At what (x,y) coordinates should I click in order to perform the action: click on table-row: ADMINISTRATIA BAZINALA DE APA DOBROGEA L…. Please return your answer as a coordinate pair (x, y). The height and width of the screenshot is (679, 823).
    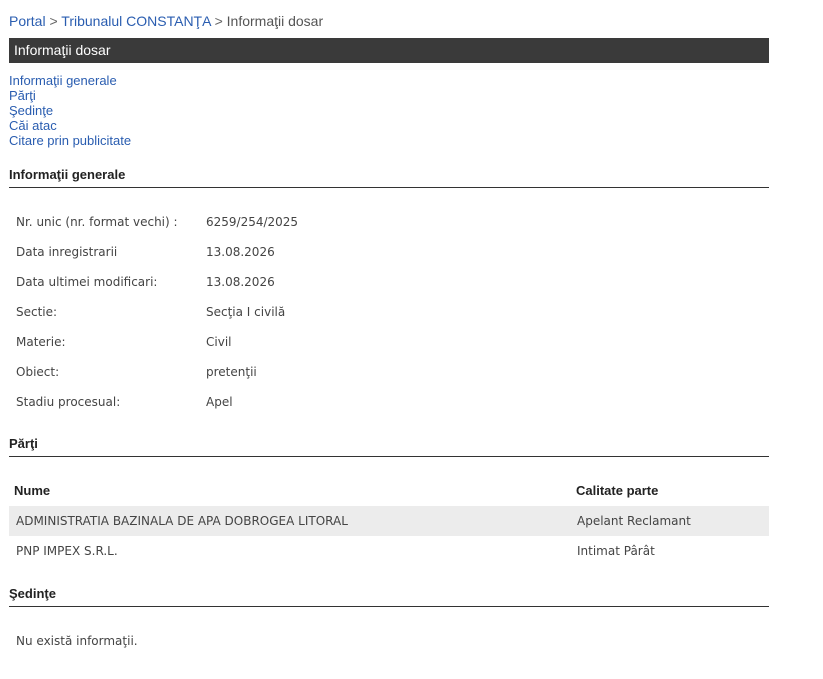
    Looking at the image, I should click on (389, 521).